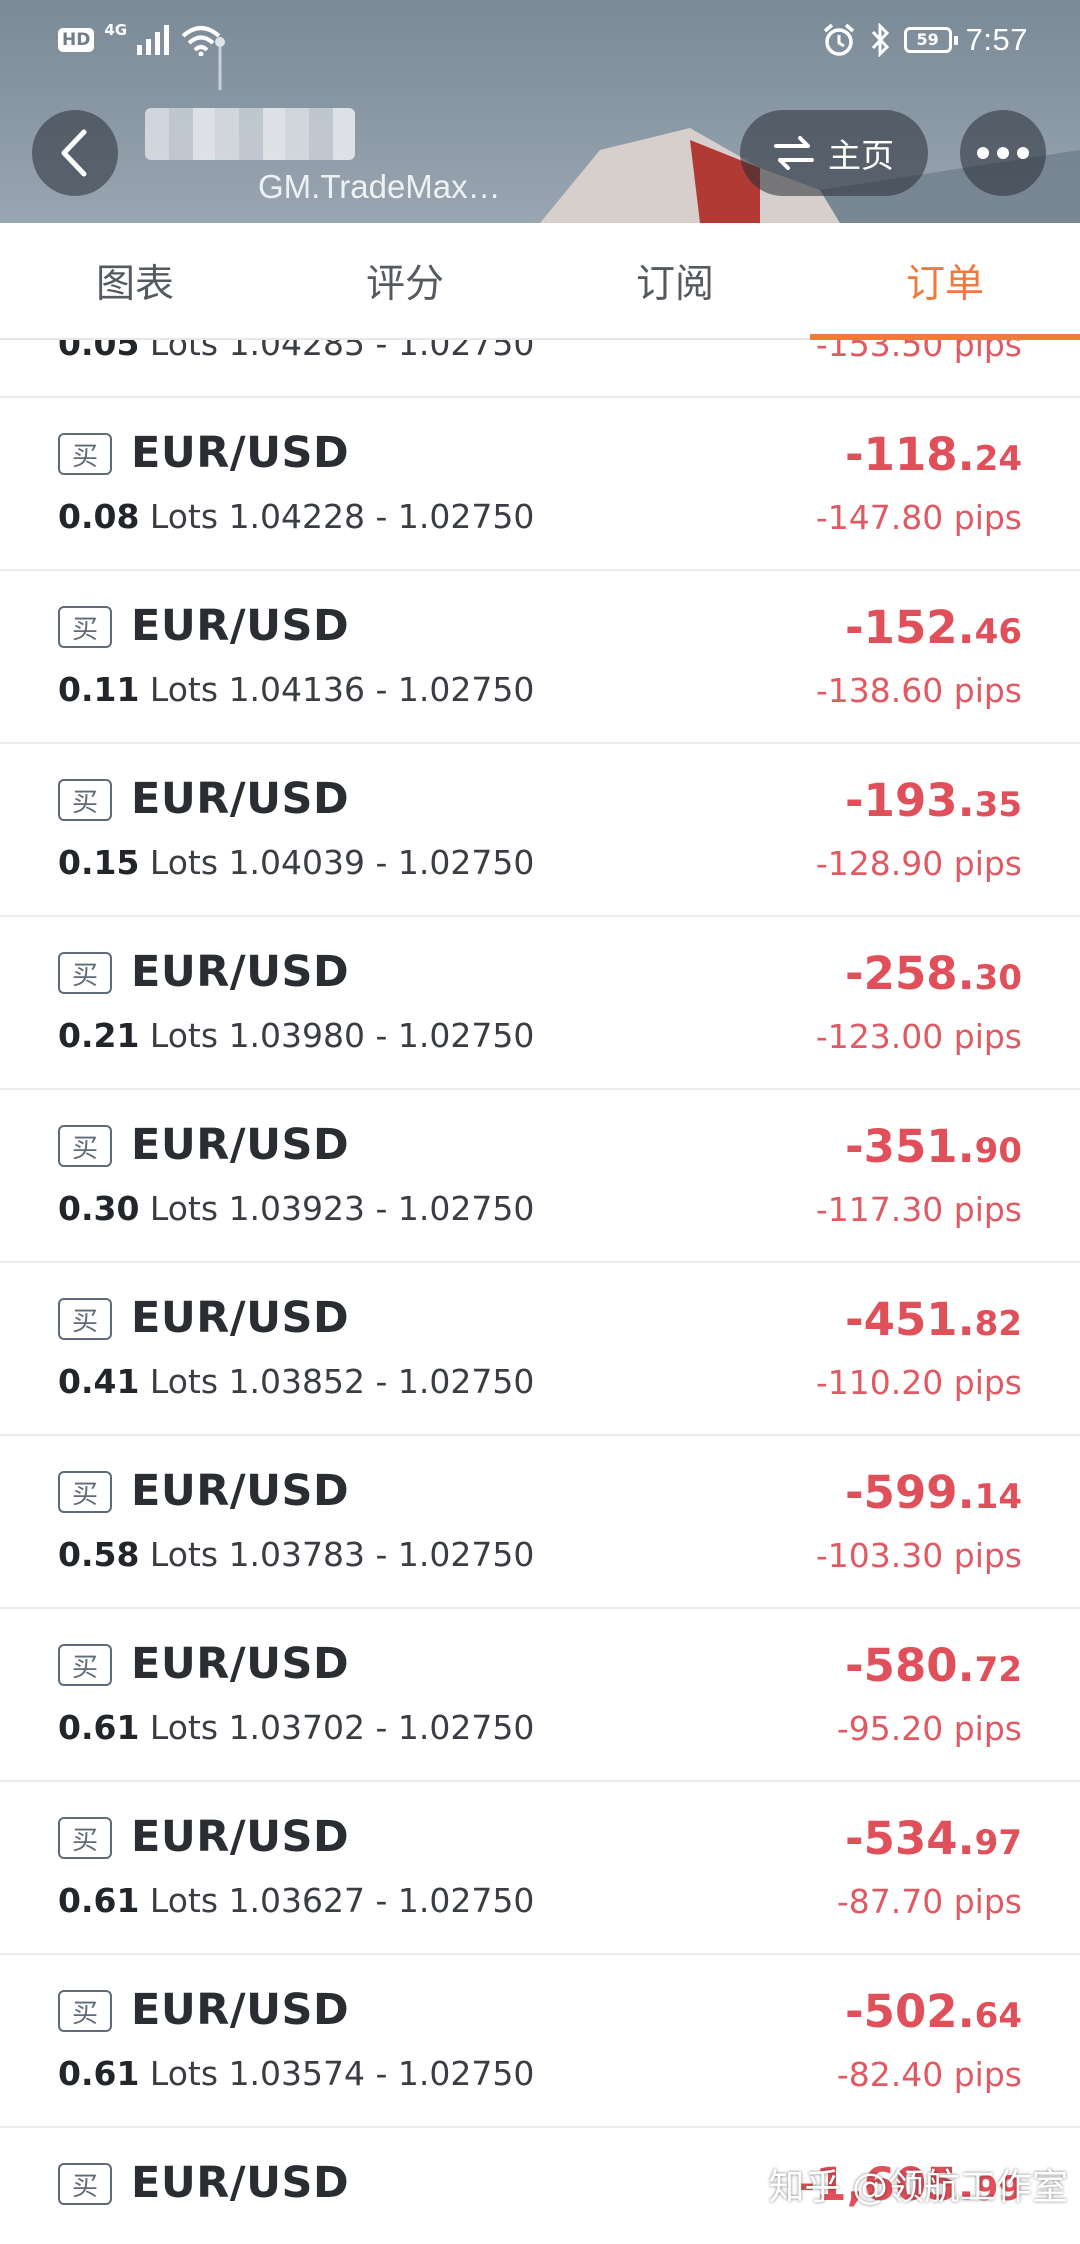  I want to click on order-prices: 1.04228 - 1.02750, so click(381, 516).